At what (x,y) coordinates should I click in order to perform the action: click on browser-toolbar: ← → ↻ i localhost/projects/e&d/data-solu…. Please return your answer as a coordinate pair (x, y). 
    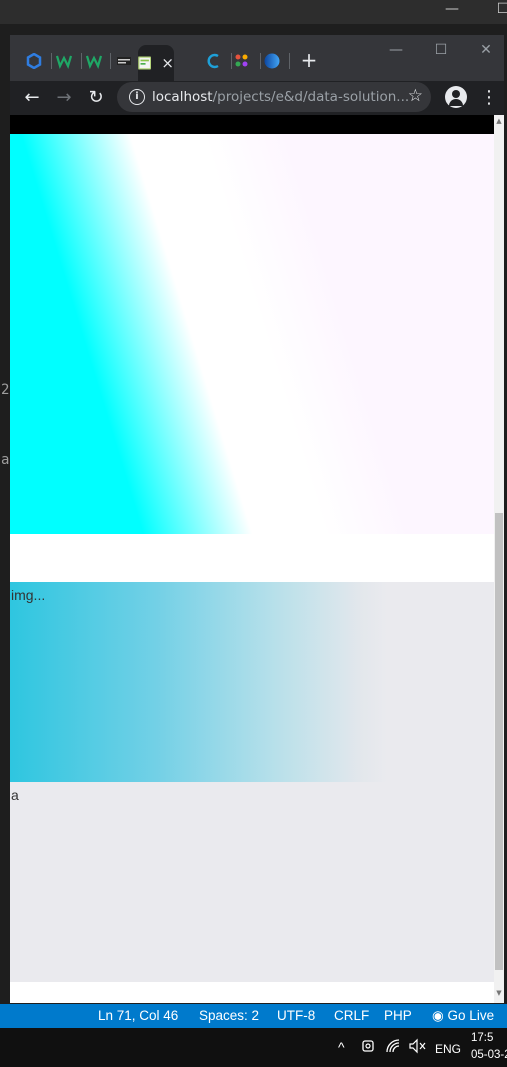
    Looking at the image, I should click on (257, 98).